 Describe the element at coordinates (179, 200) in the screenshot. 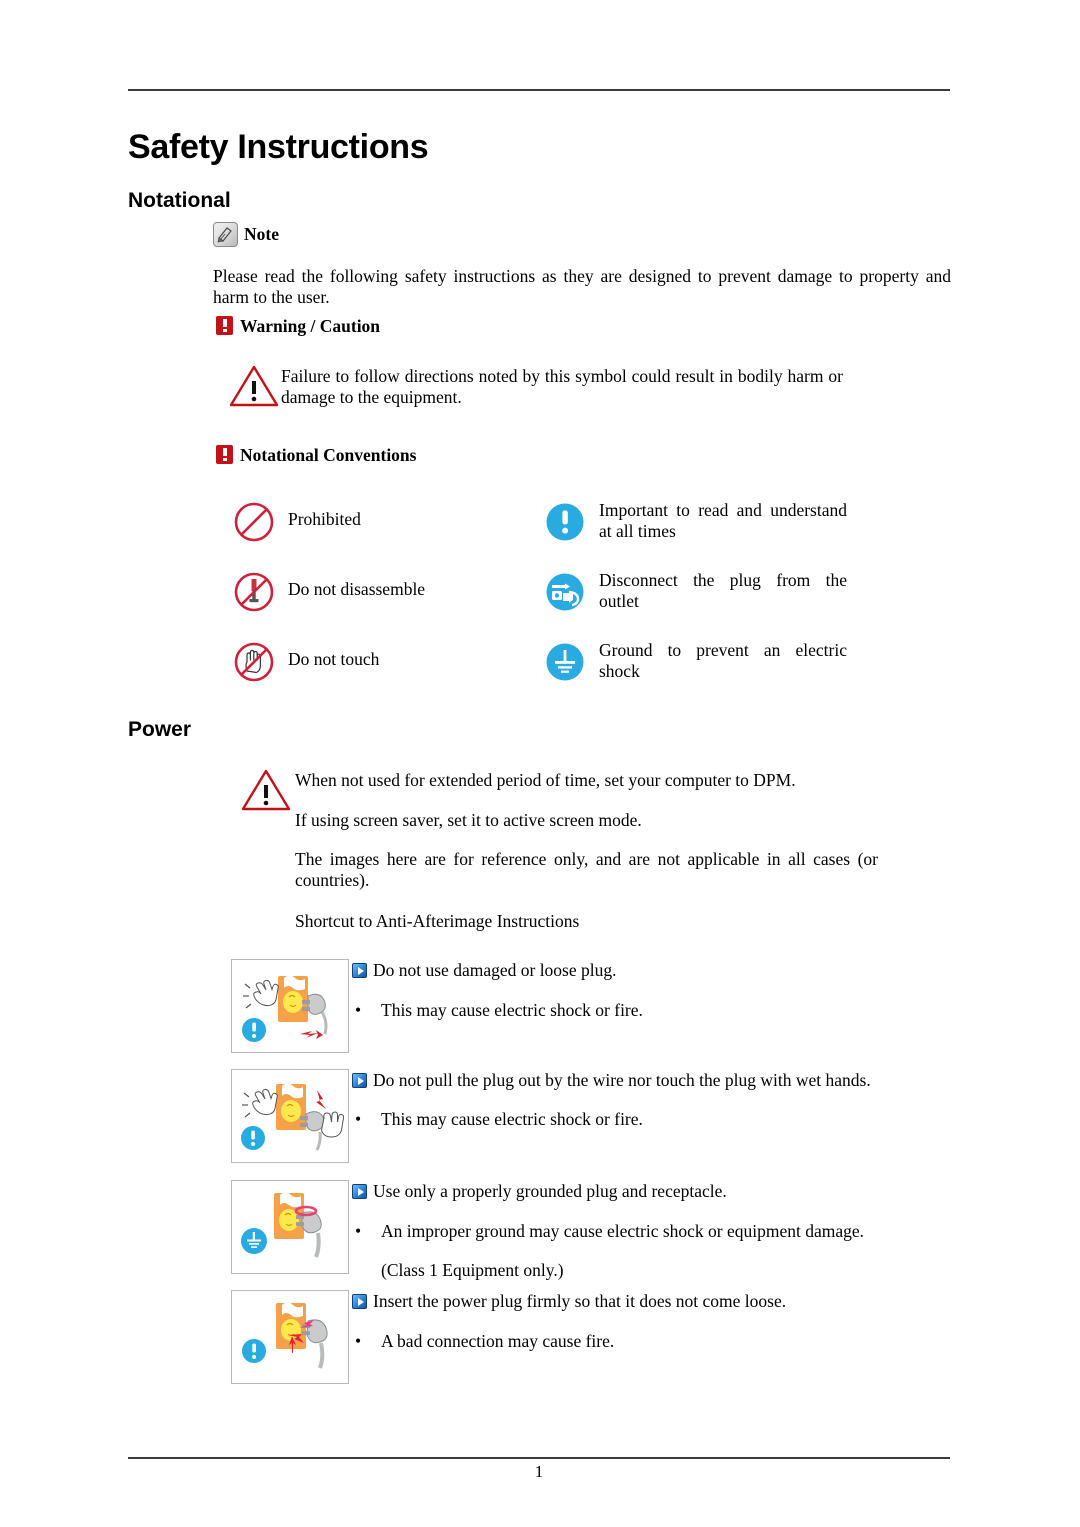

I see `section-heading-notational: Notational` at that location.